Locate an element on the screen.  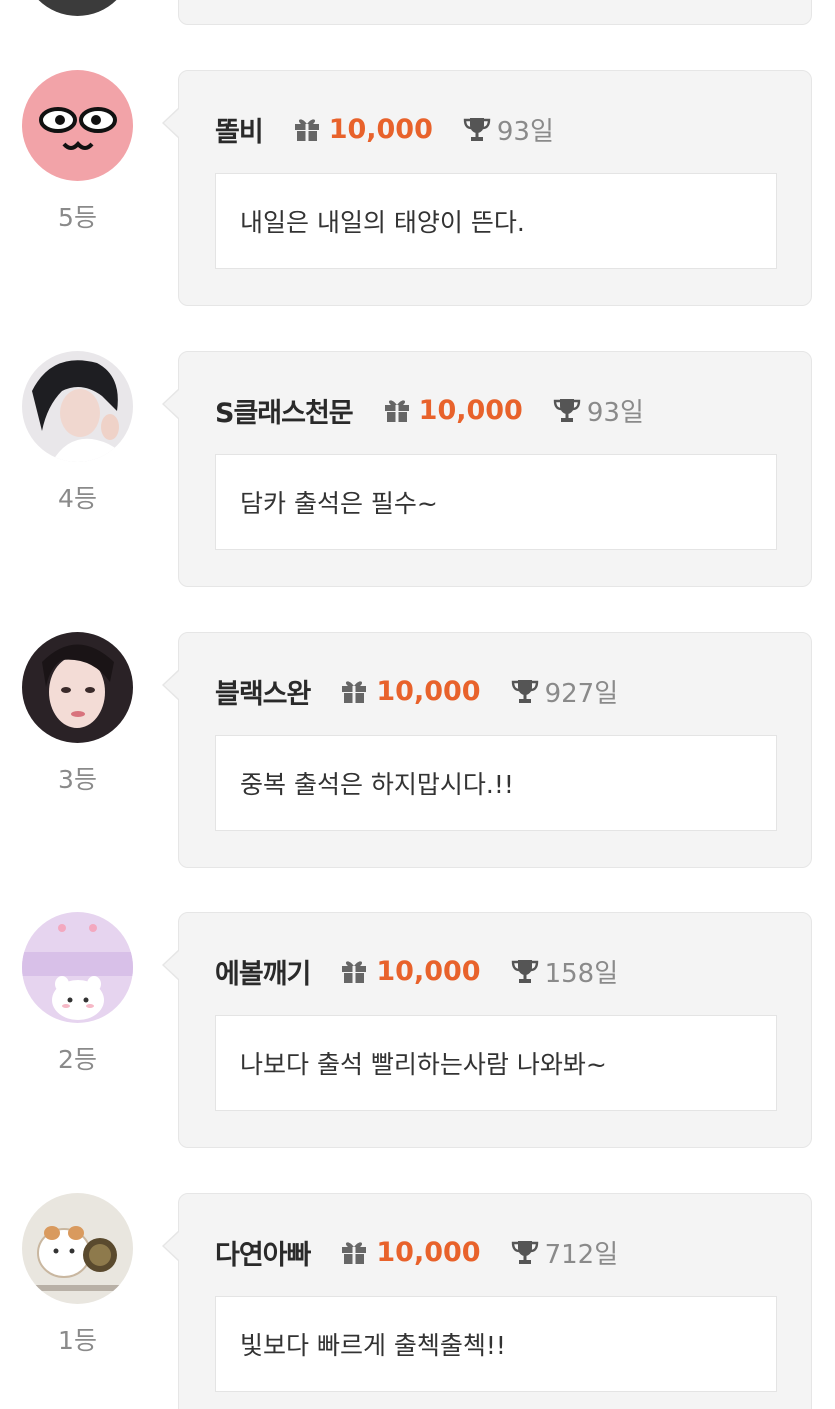
comment-card: 에볼깨기 10,000 158일 나보다 출석 빨리하는사람 나와봐~ is located at coordinates (487, 1030).